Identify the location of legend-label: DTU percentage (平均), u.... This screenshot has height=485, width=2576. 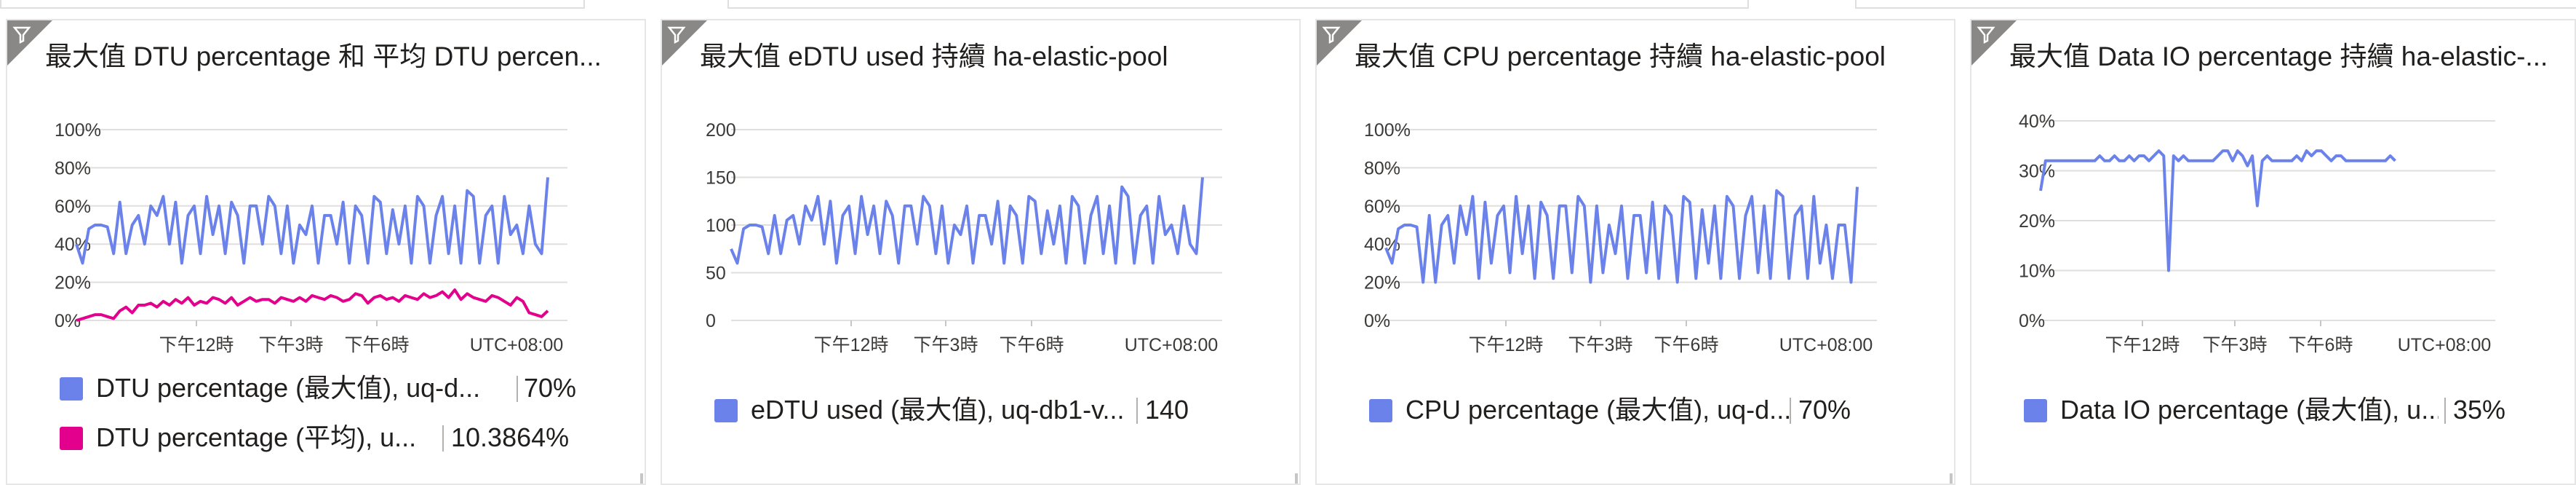
(256, 437).